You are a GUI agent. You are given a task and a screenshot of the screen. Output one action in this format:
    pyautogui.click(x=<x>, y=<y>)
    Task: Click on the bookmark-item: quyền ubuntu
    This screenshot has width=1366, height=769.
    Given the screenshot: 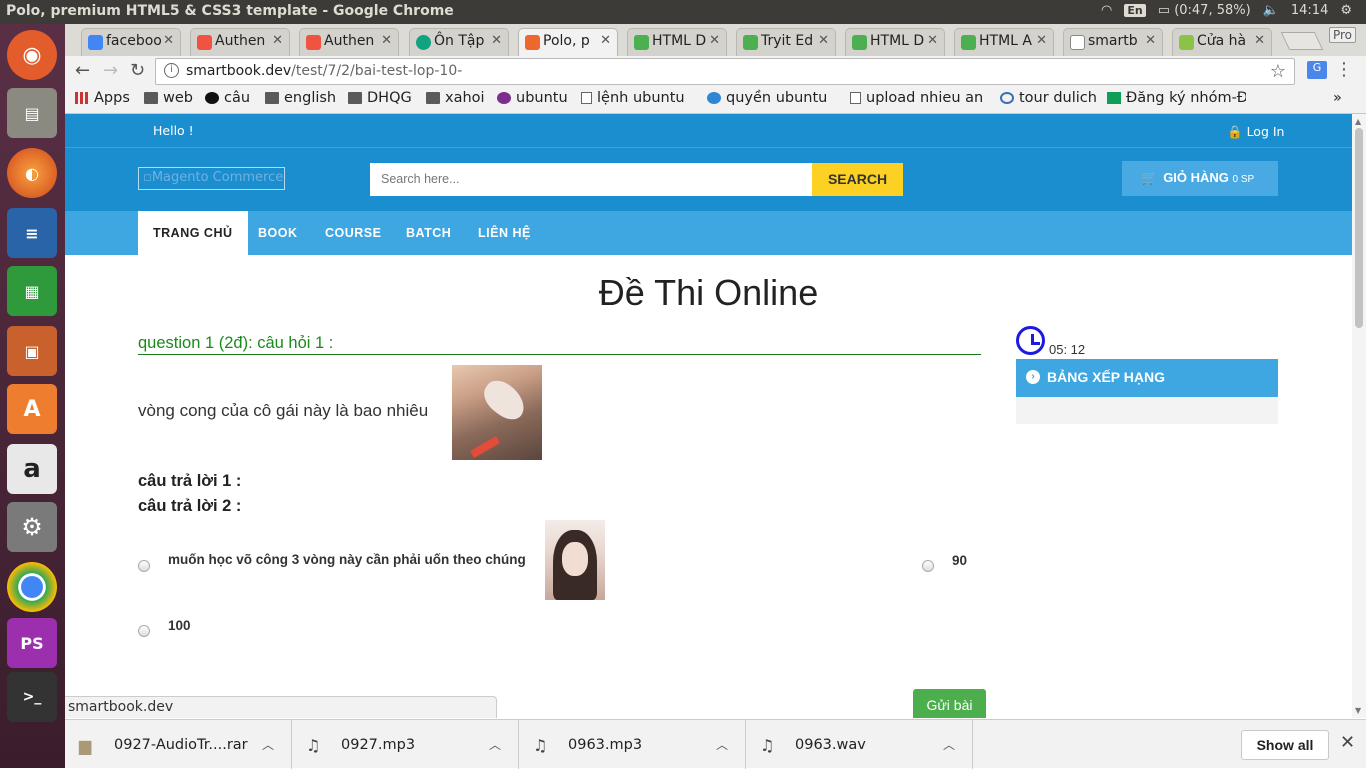 What is the action you would take?
    pyautogui.click(x=767, y=98)
    